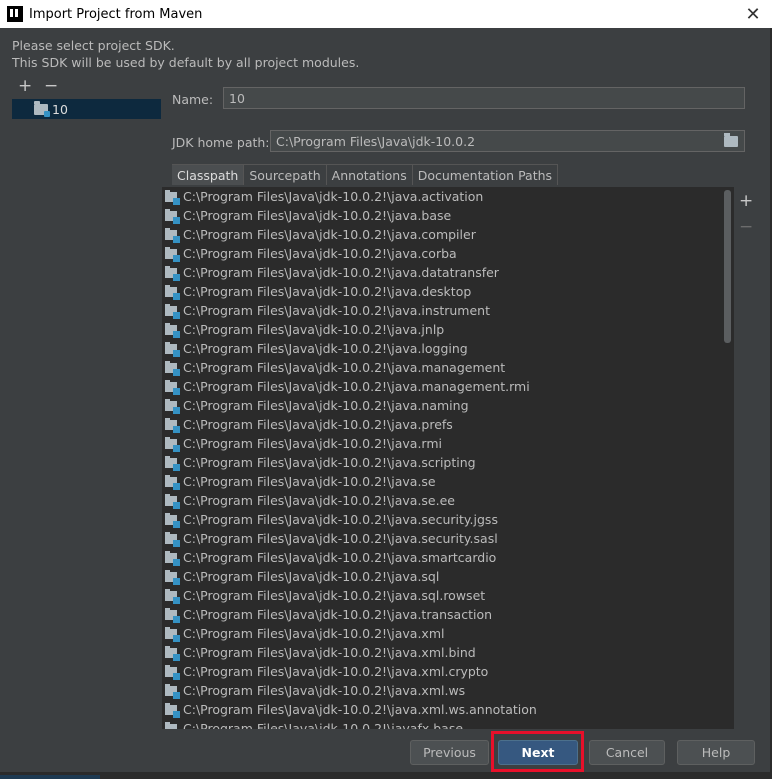 The width and height of the screenshot is (772, 779). I want to click on taskbar-strip, so click(386, 775).